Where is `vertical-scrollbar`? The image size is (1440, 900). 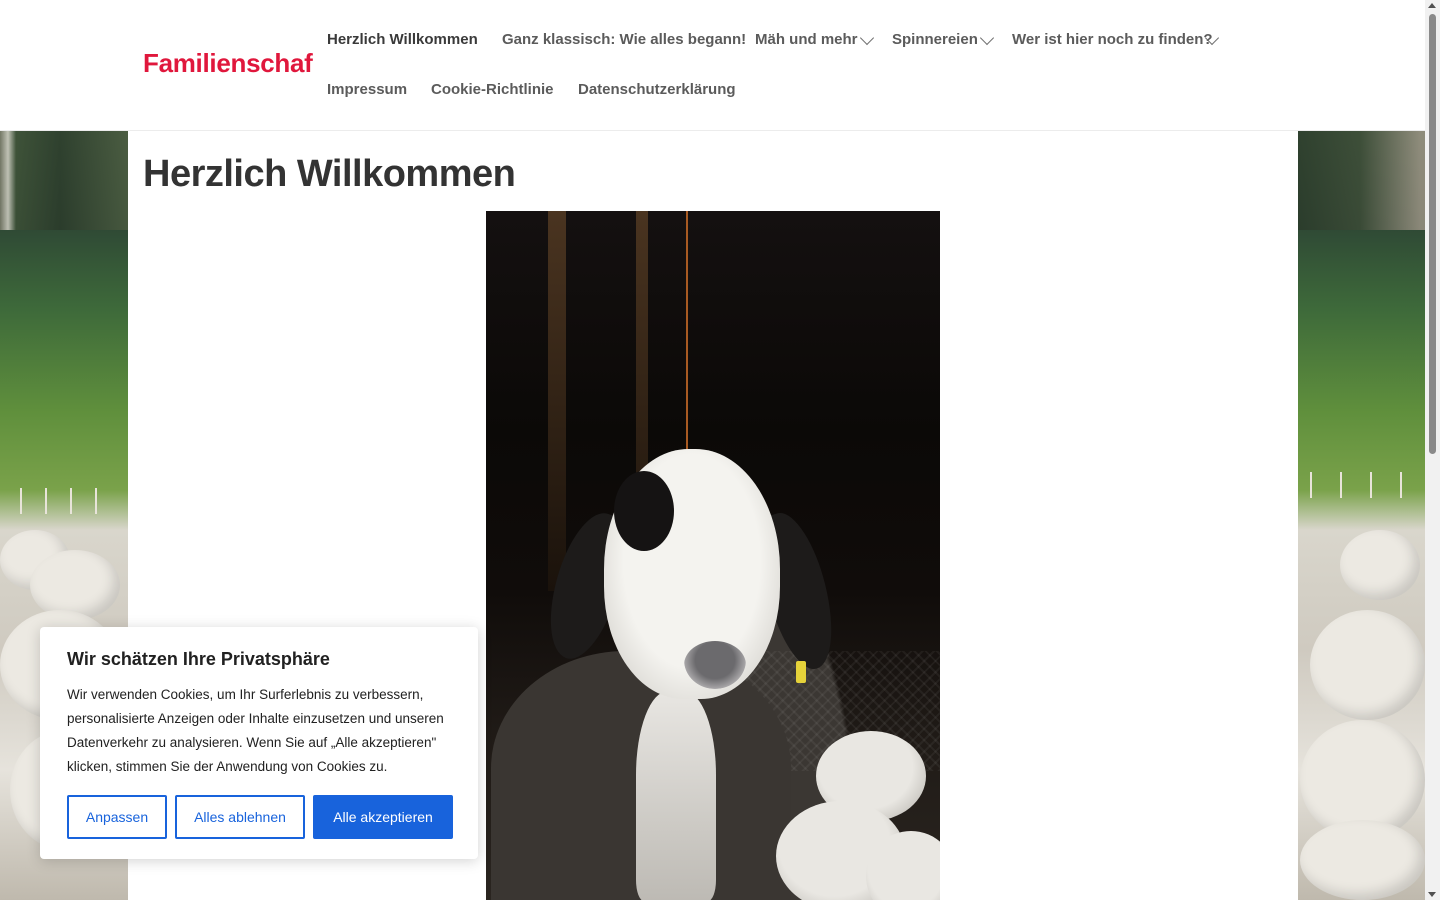 vertical-scrollbar is located at coordinates (1432, 450).